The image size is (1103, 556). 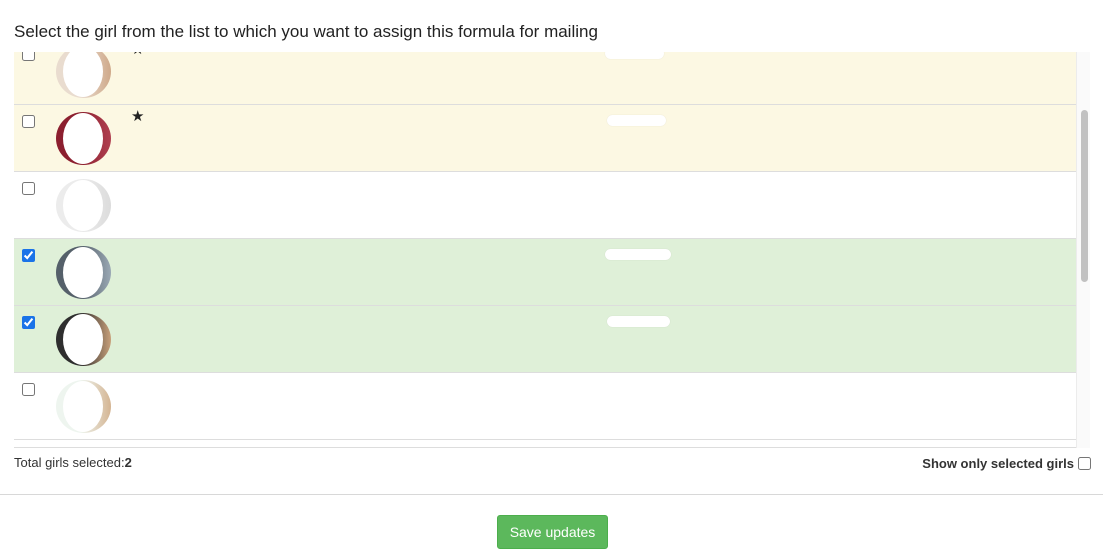 I want to click on show-only-selected-toggle: Show only selected girls, so click(x=1006, y=463).